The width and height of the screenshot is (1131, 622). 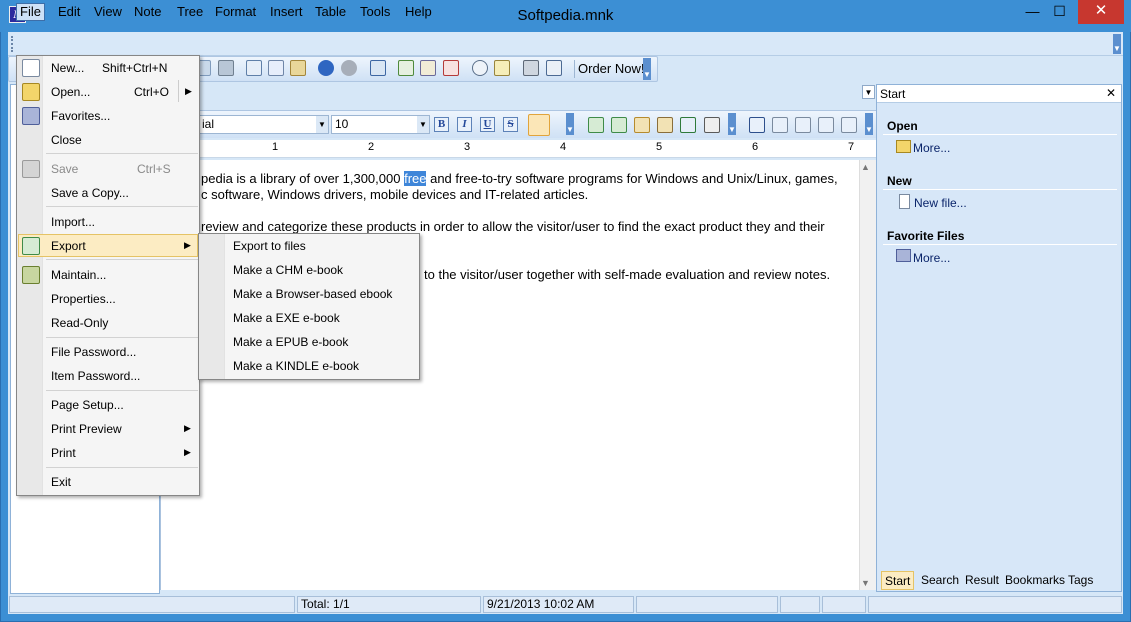 I want to click on insert-row-icon, so click(x=826, y=125).